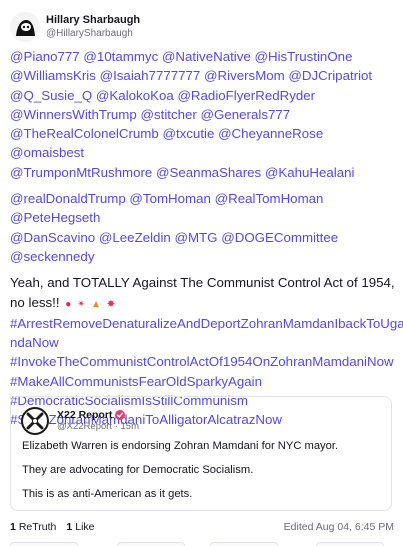 The width and height of the screenshot is (403, 546). I want to click on hashtag-link: ndaNow, so click(204, 342).